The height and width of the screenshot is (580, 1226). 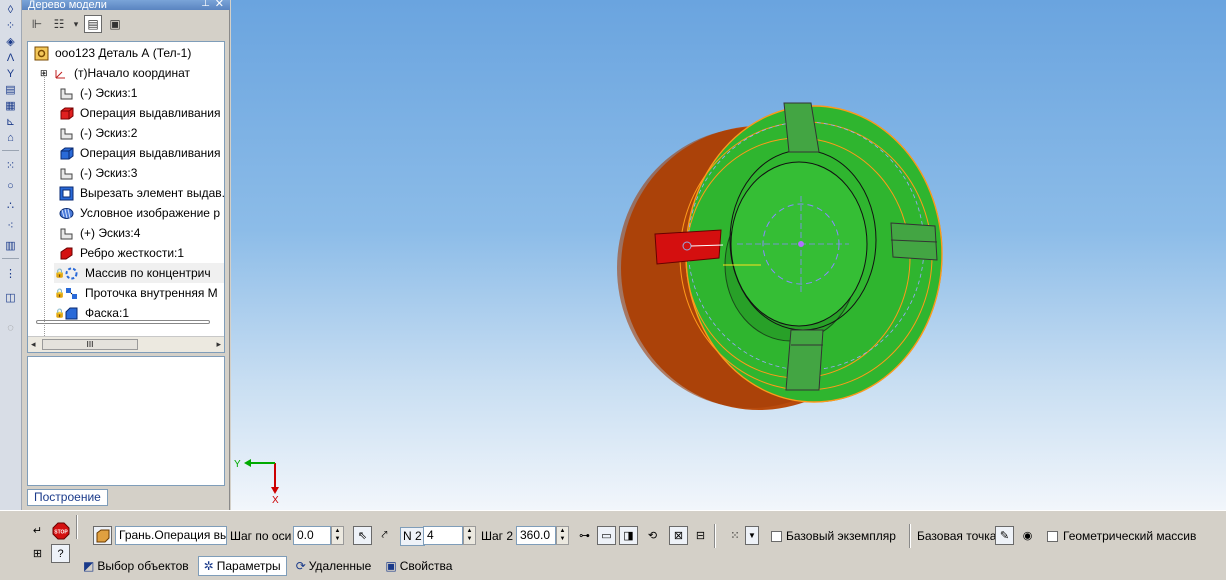 What do you see at coordinates (61, 531) in the screenshot?
I see `stop-button: STOP` at bounding box center [61, 531].